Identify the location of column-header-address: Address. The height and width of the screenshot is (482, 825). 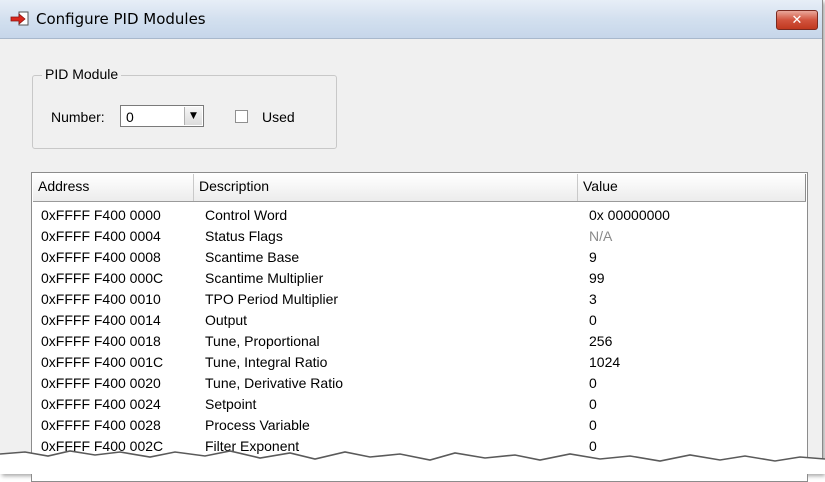
(113, 187).